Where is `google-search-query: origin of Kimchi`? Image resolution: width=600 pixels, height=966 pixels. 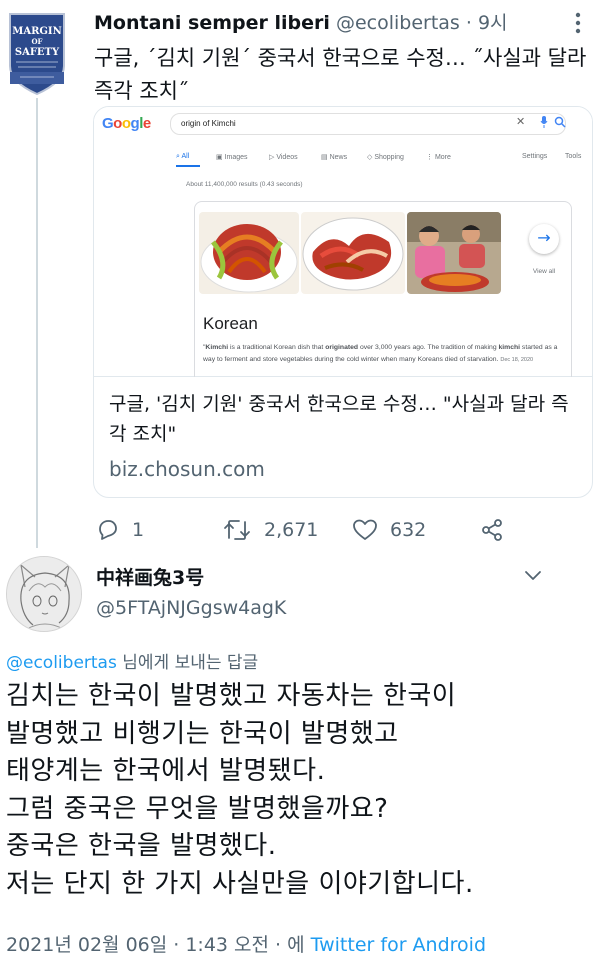
google-search-query: origin of Kimchi is located at coordinates (208, 123).